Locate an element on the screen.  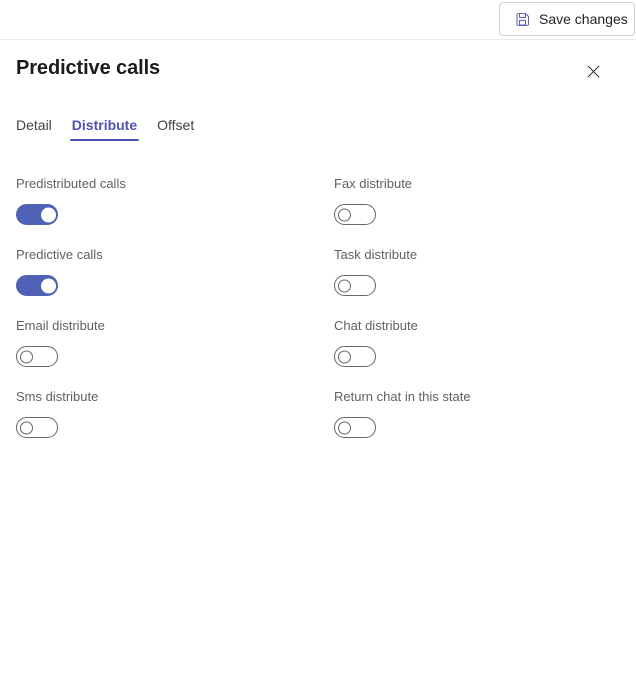
field-label: Predictive calls is located at coordinates (59, 254).